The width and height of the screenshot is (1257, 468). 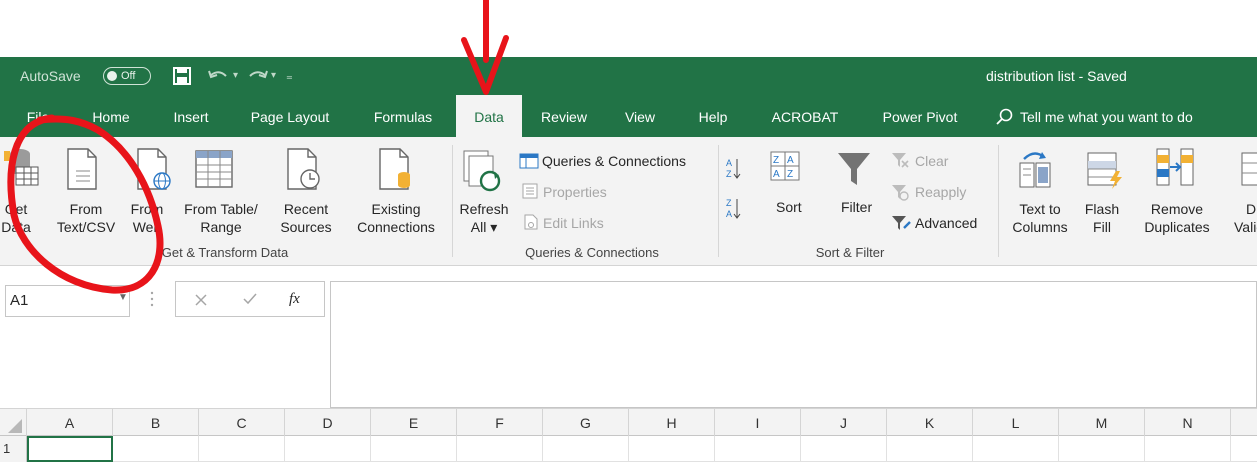 I want to click on remove-duplicates-button: Remove Duplicates, so click(x=1177, y=218).